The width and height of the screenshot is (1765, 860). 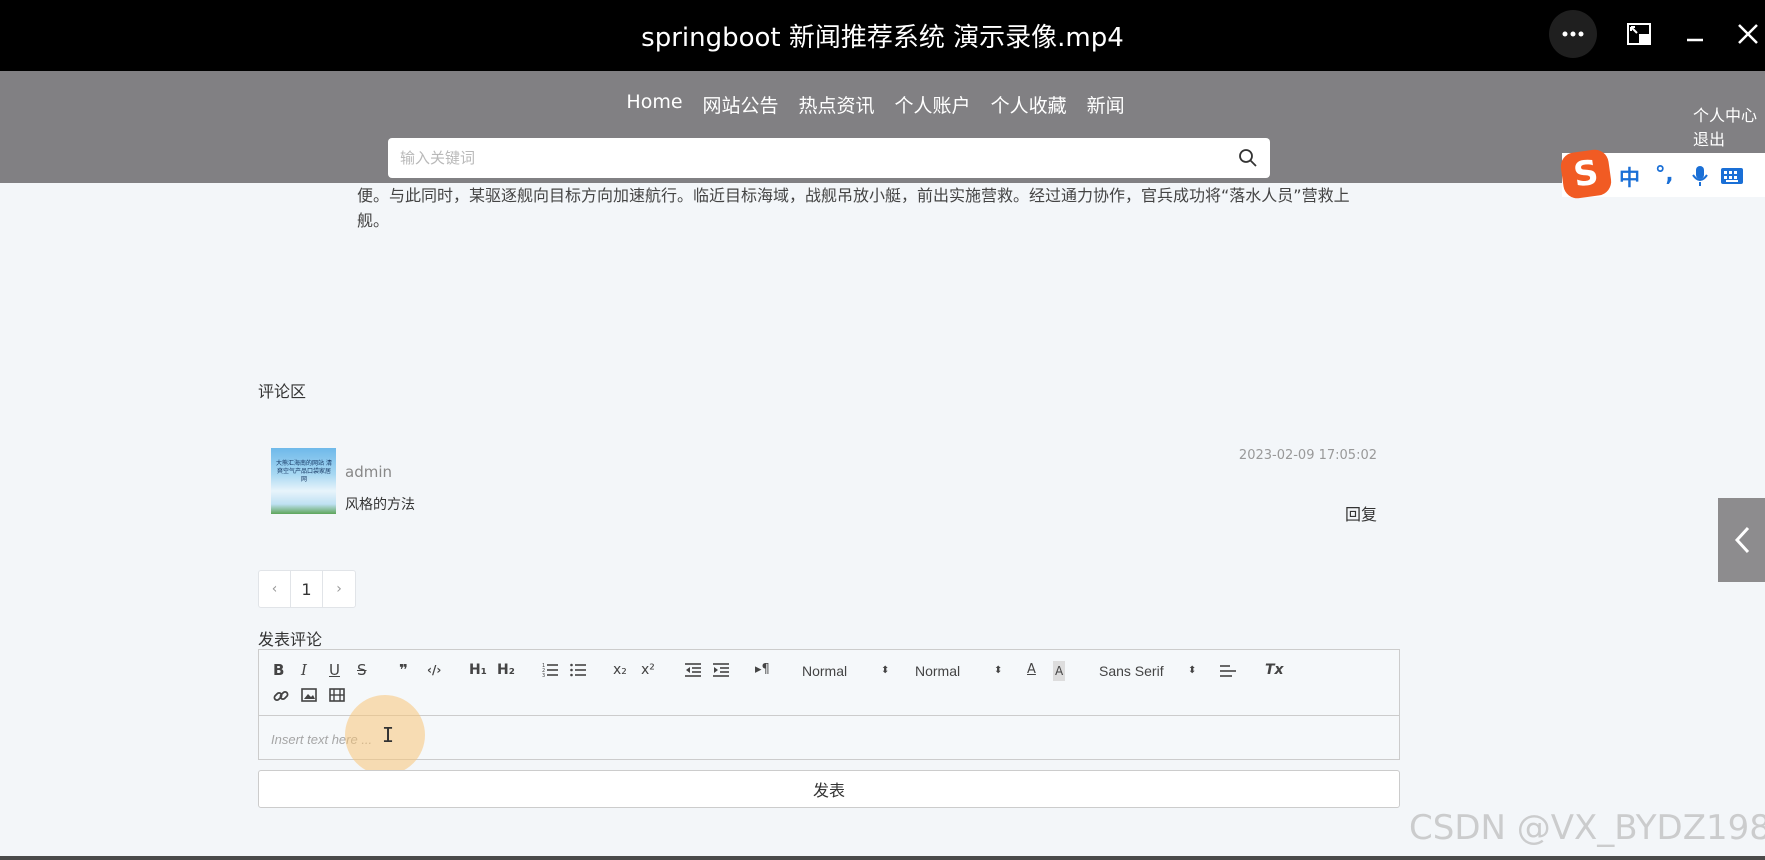 What do you see at coordinates (1106, 104) in the screenshot?
I see `nav-news: 新闻` at bounding box center [1106, 104].